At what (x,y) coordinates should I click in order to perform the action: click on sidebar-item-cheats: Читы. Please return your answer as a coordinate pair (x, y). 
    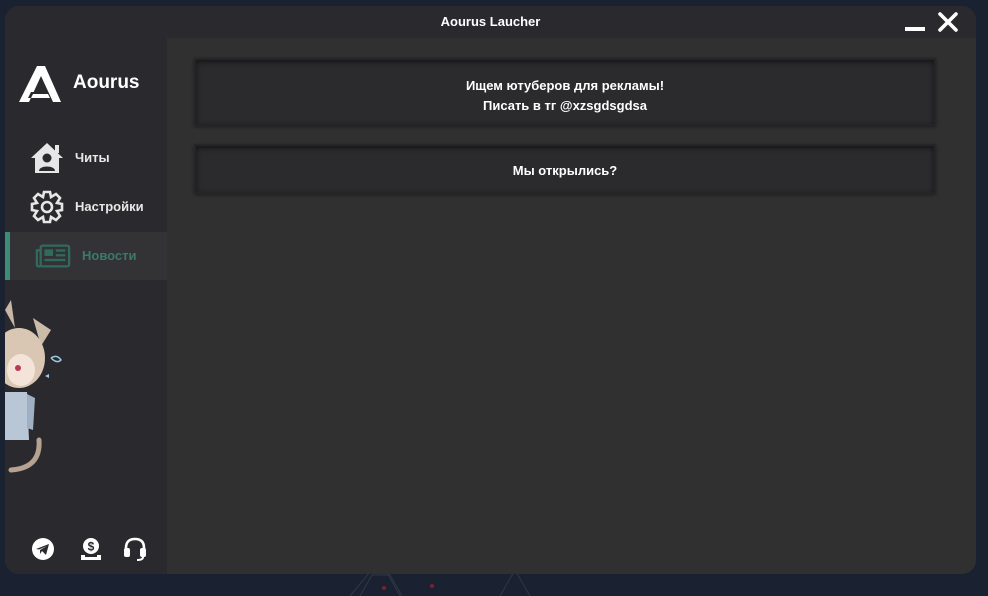
    Looking at the image, I should click on (86, 158).